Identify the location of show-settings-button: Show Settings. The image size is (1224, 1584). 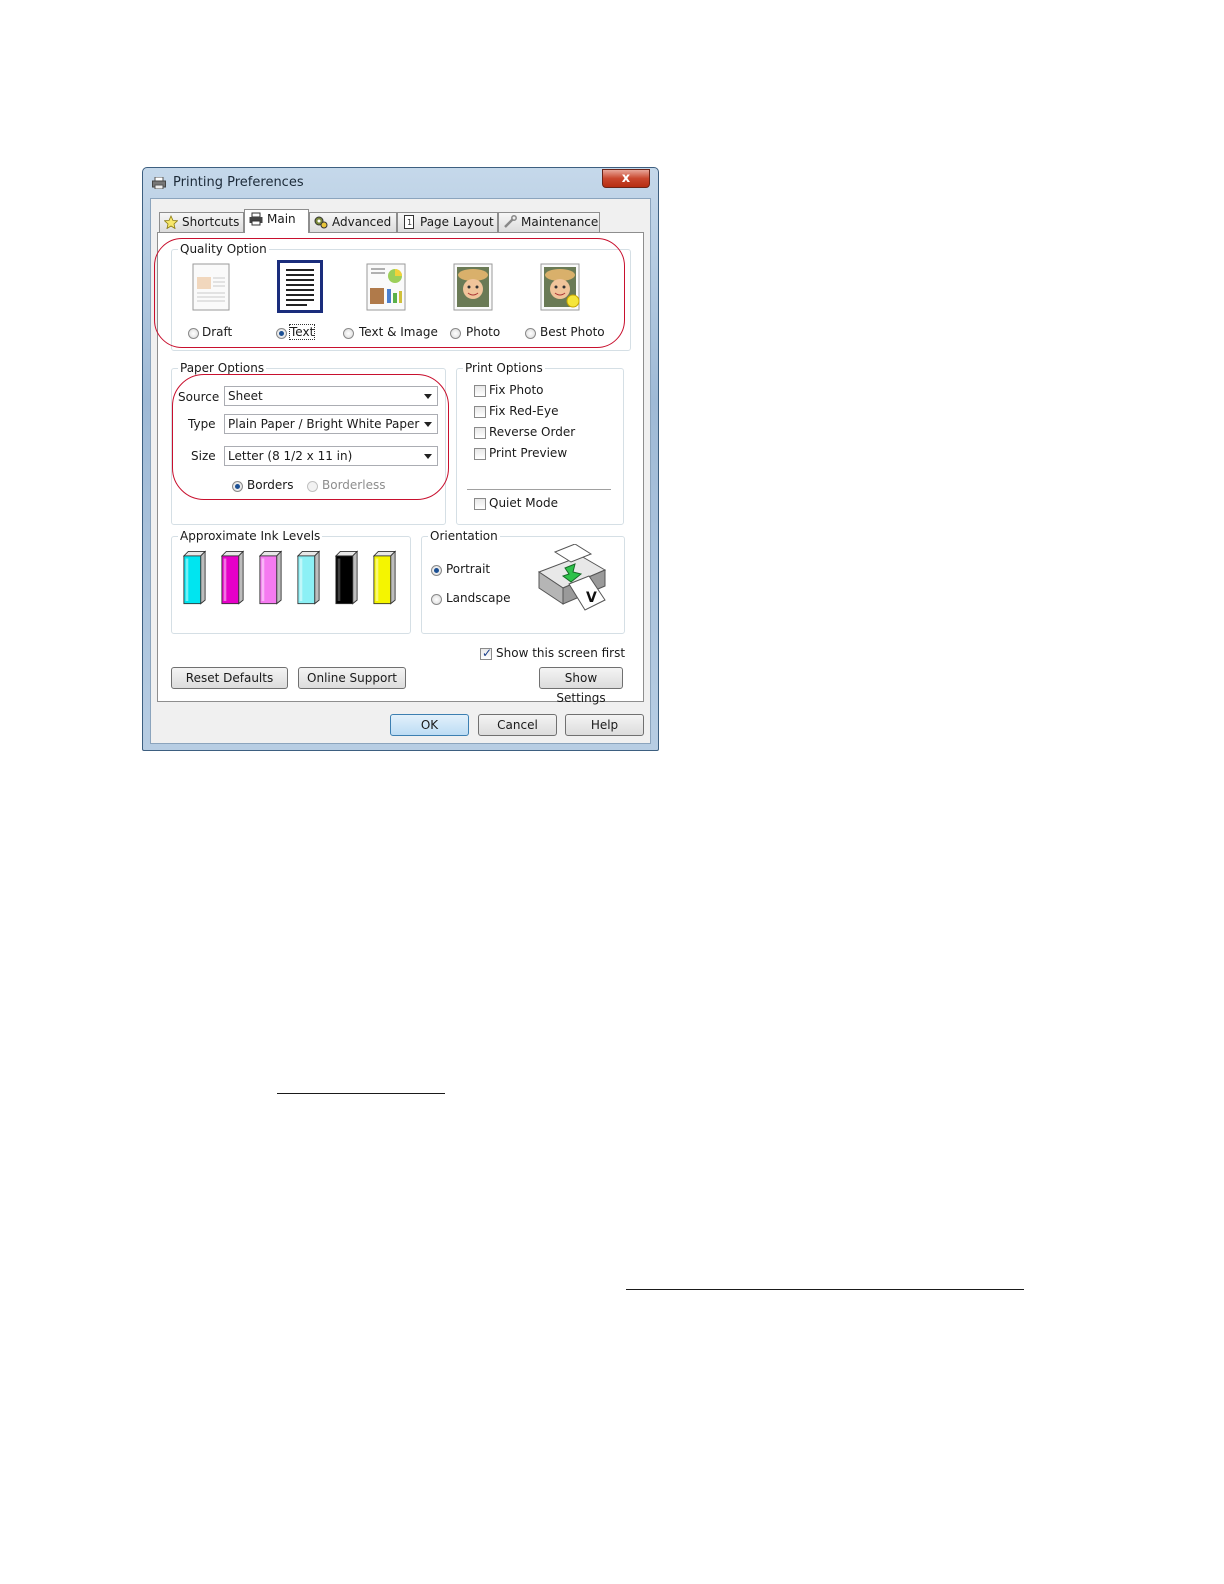
(581, 686).